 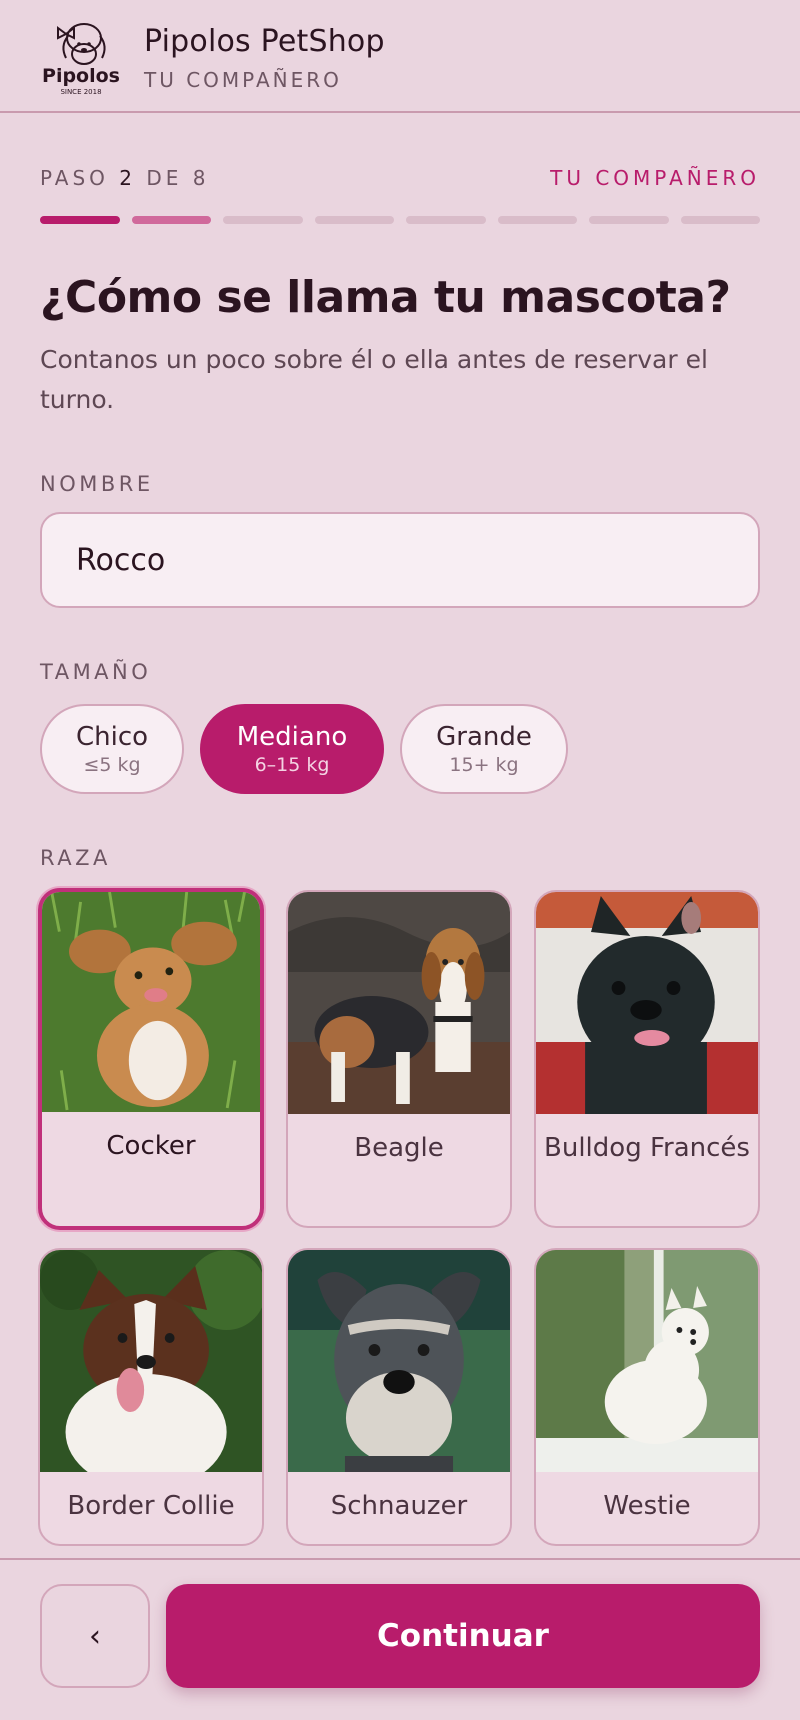 I want to click on breed-card-westie: Westie, so click(x=647, y=1397).